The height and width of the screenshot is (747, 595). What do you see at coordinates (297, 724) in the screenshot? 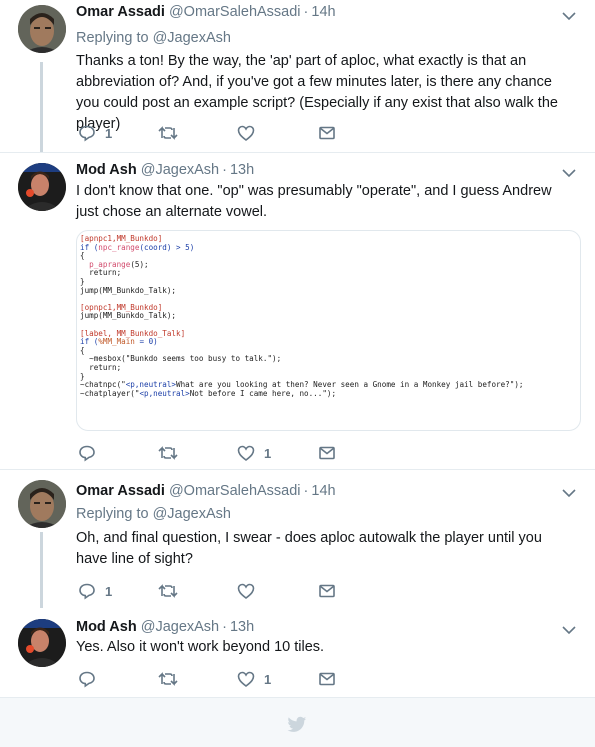
I see `twitter-bird-icon` at bounding box center [297, 724].